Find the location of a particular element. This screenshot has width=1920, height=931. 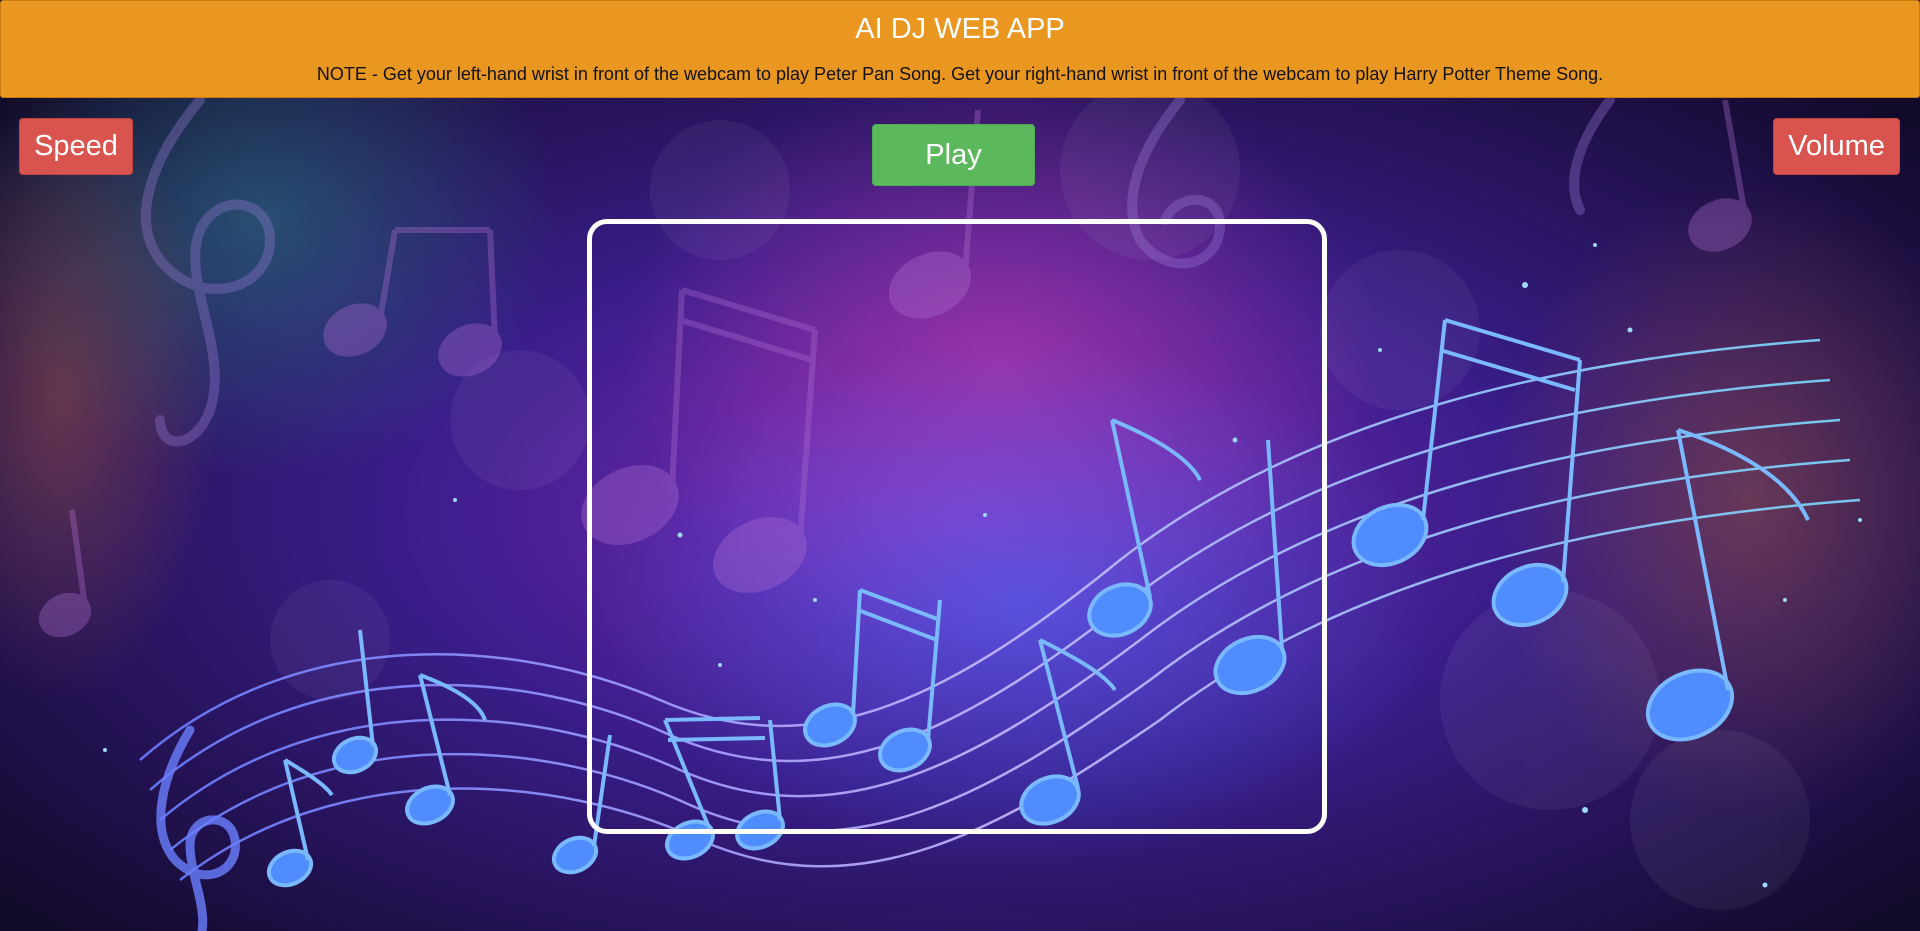

play-button: Play is located at coordinates (953, 155).